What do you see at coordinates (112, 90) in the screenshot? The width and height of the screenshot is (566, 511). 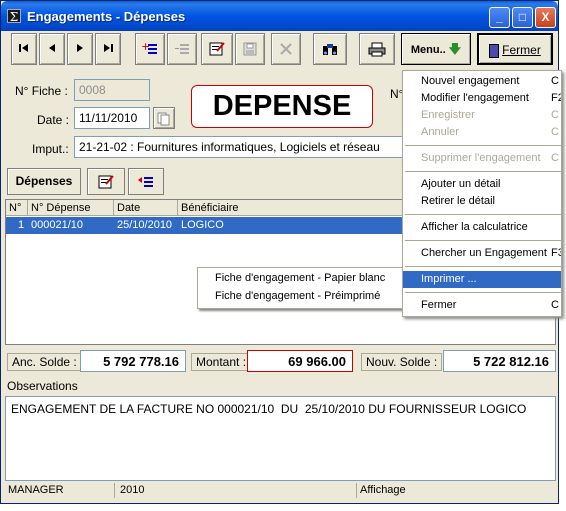 I see `fiche-field: 0008` at bounding box center [112, 90].